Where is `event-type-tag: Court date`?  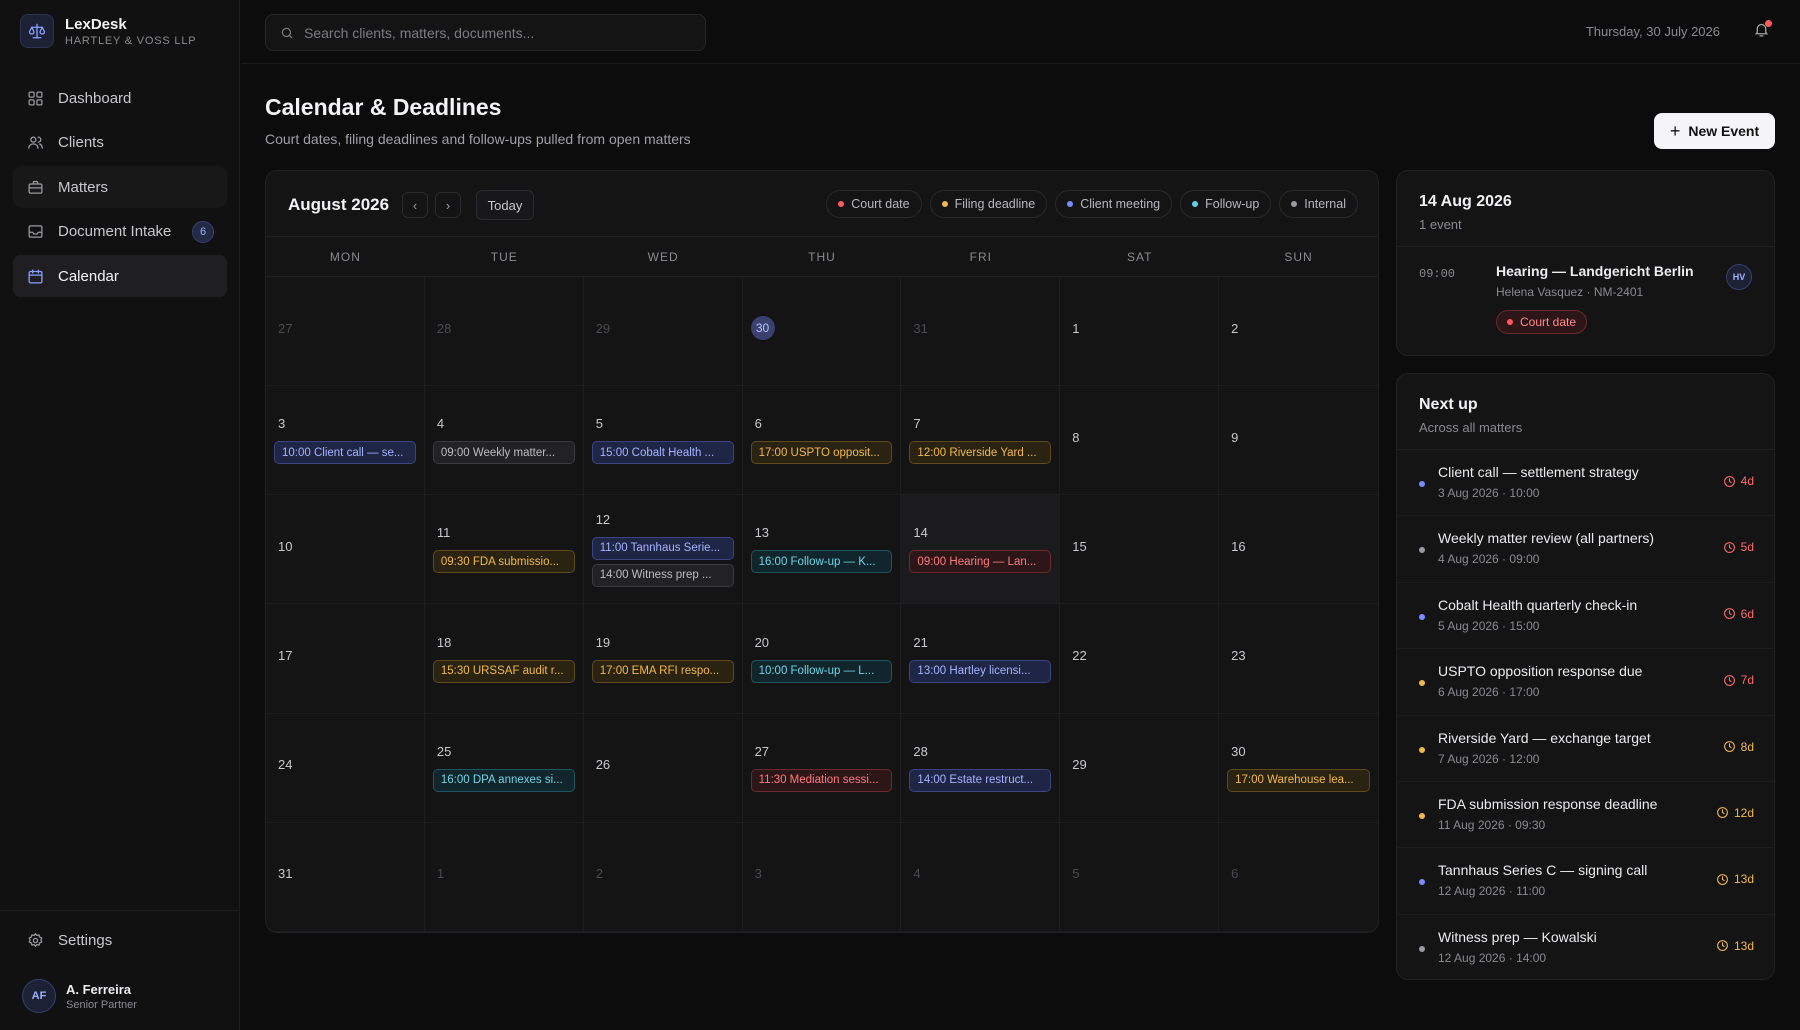 event-type-tag: Court date is located at coordinates (1542, 322).